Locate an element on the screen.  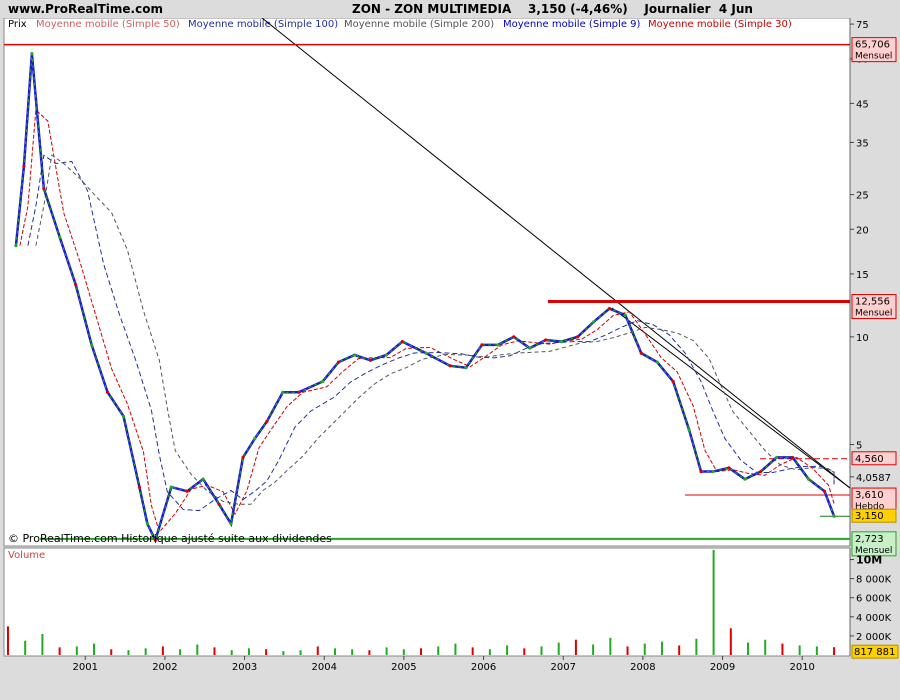
price-axis is located at coordinates (875, 282).